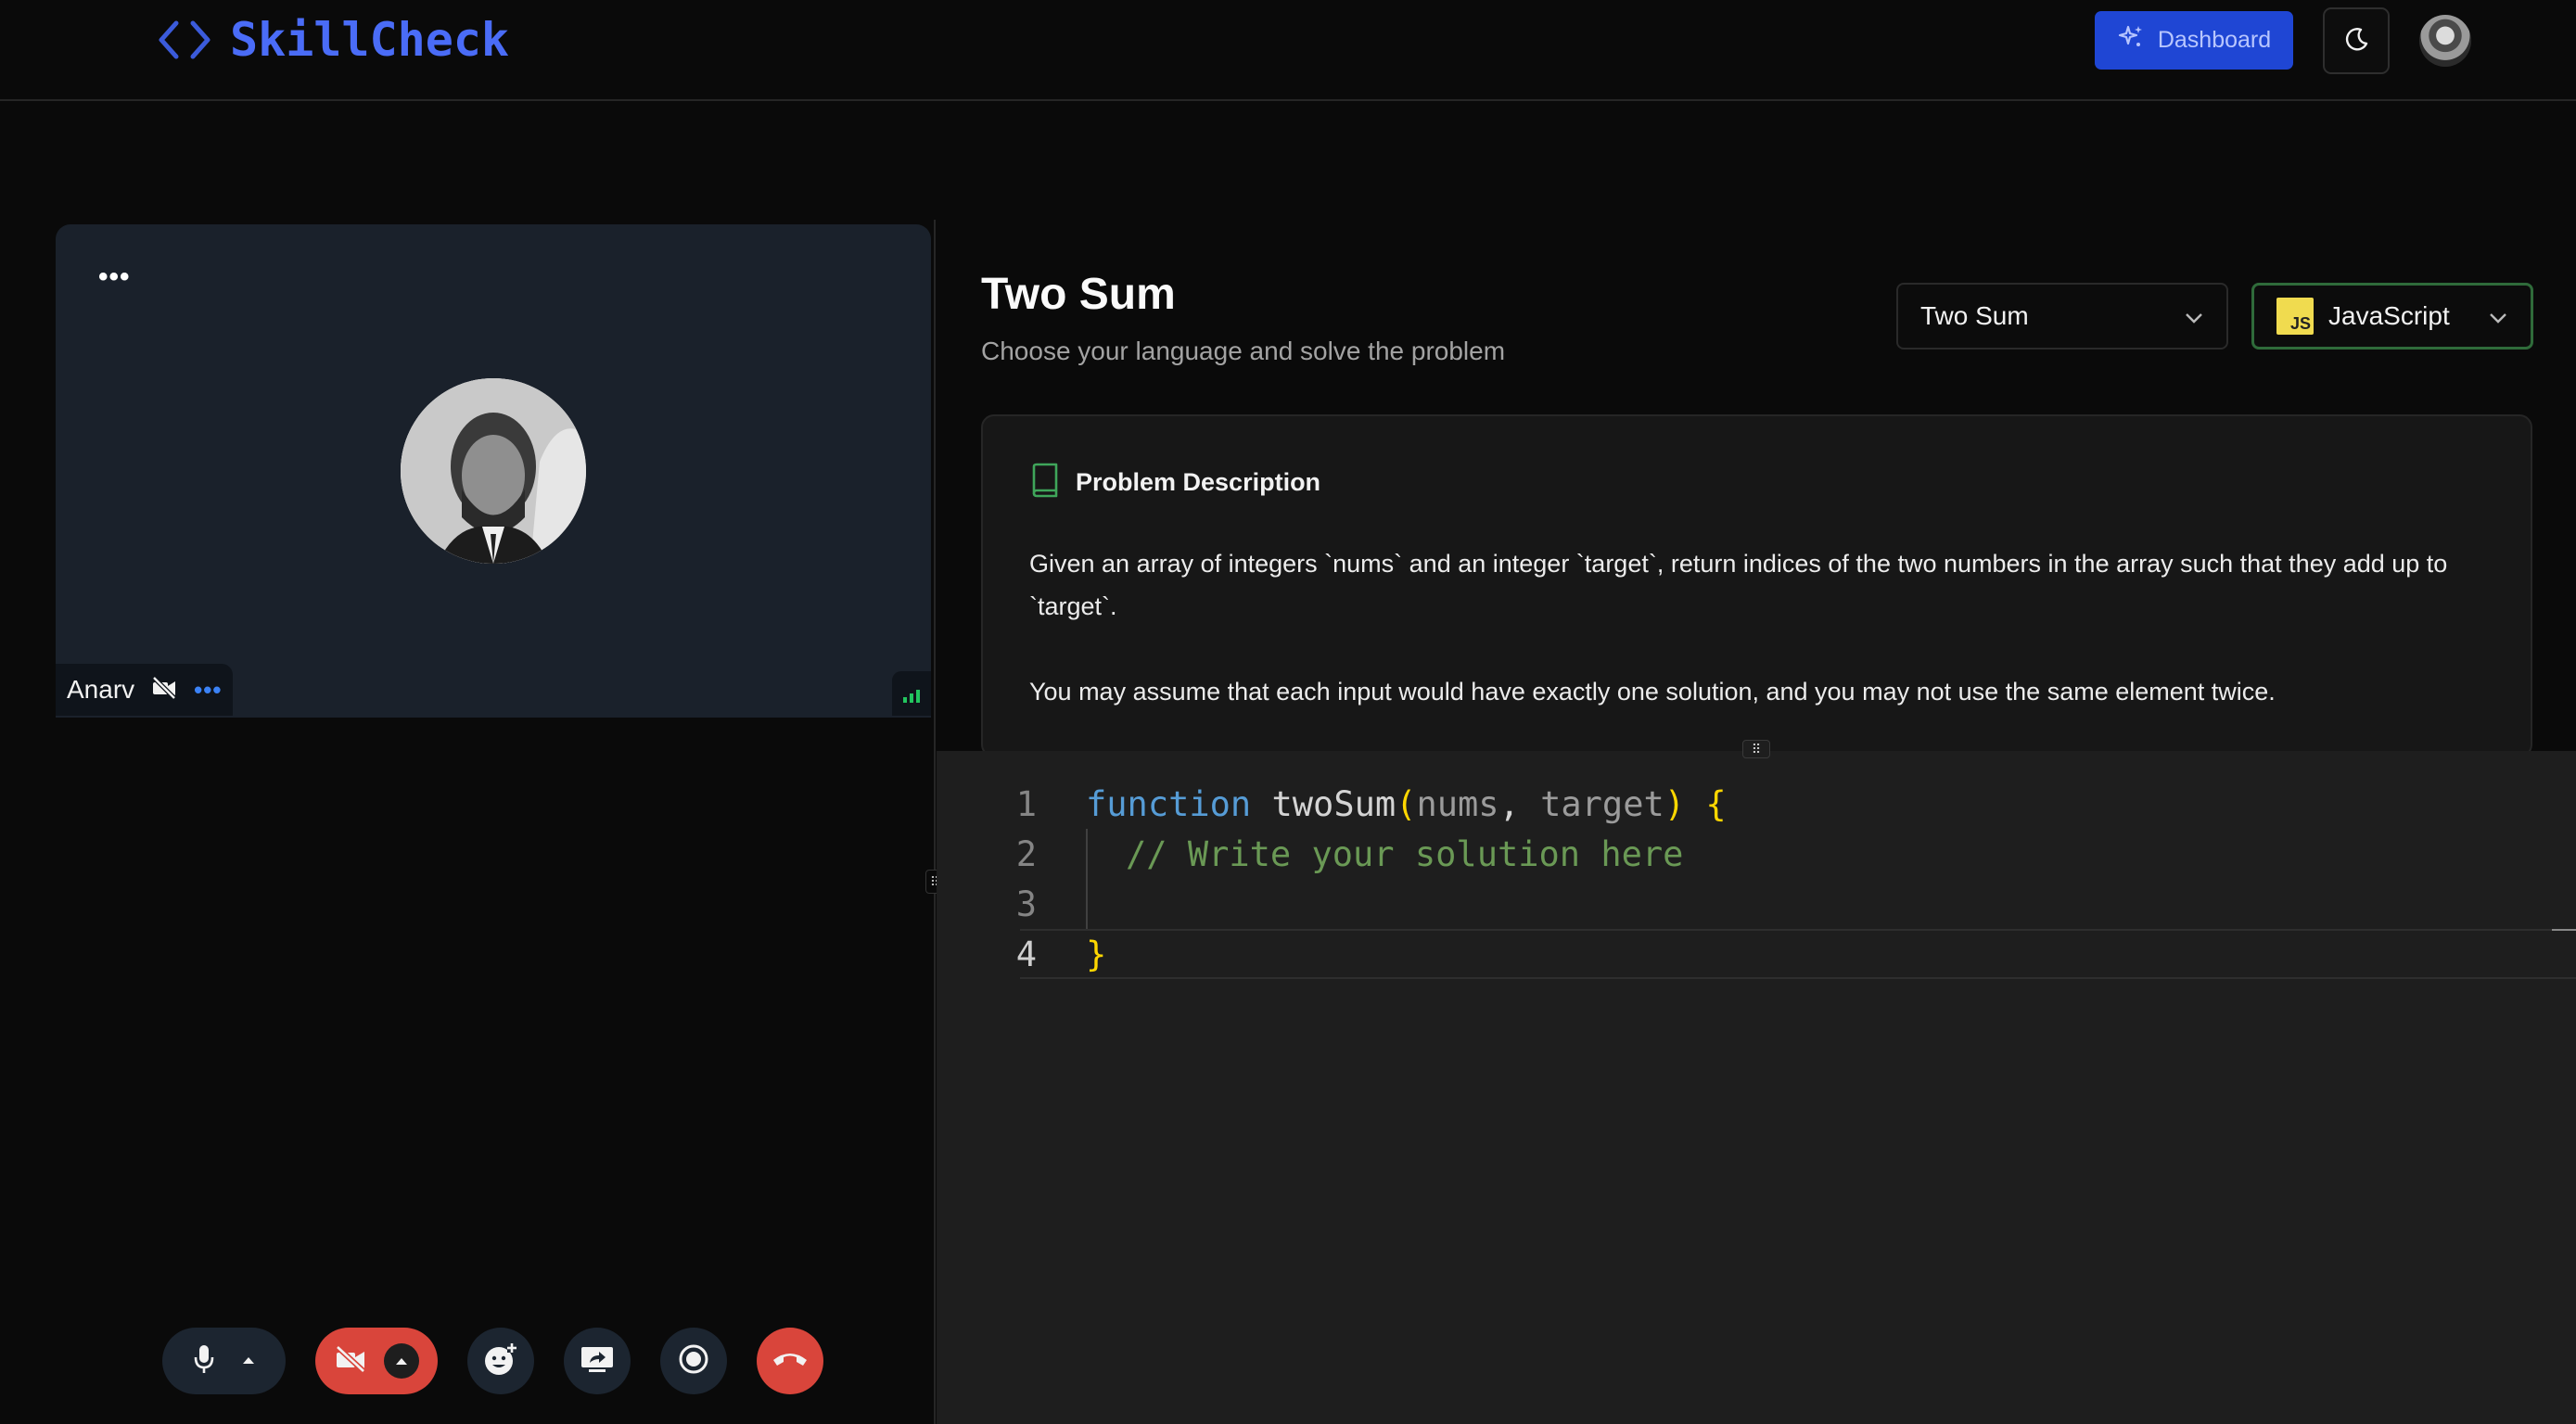 The image size is (2576, 1424). What do you see at coordinates (1519, 803) in the screenshot?
I see `code-token: ,` at bounding box center [1519, 803].